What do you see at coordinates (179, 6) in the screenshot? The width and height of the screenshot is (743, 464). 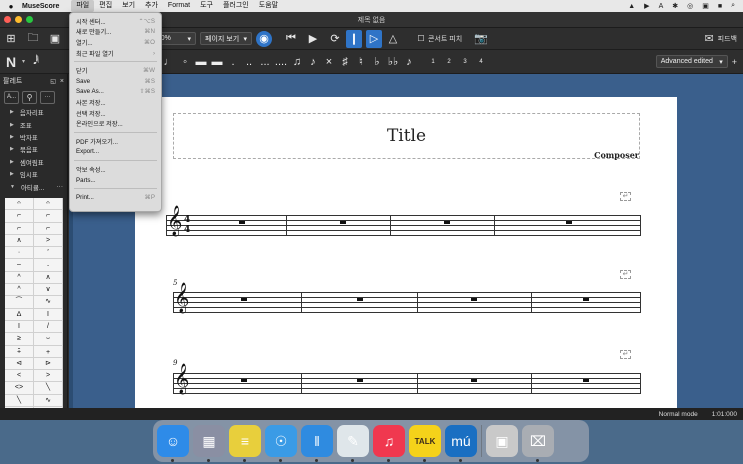 I see `menu-format: Format` at bounding box center [179, 6].